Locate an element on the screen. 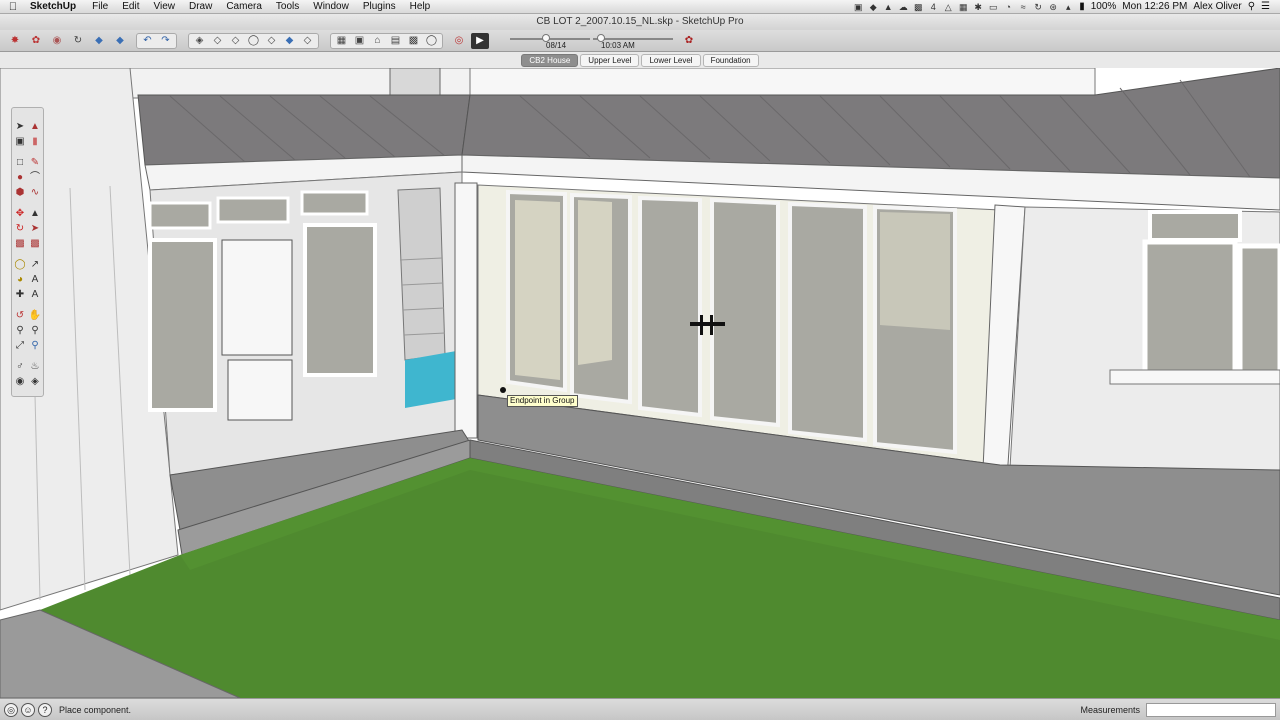 The height and width of the screenshot is (720, 1280). left-view-icon: ◆ is located at coordinates (289, 41).